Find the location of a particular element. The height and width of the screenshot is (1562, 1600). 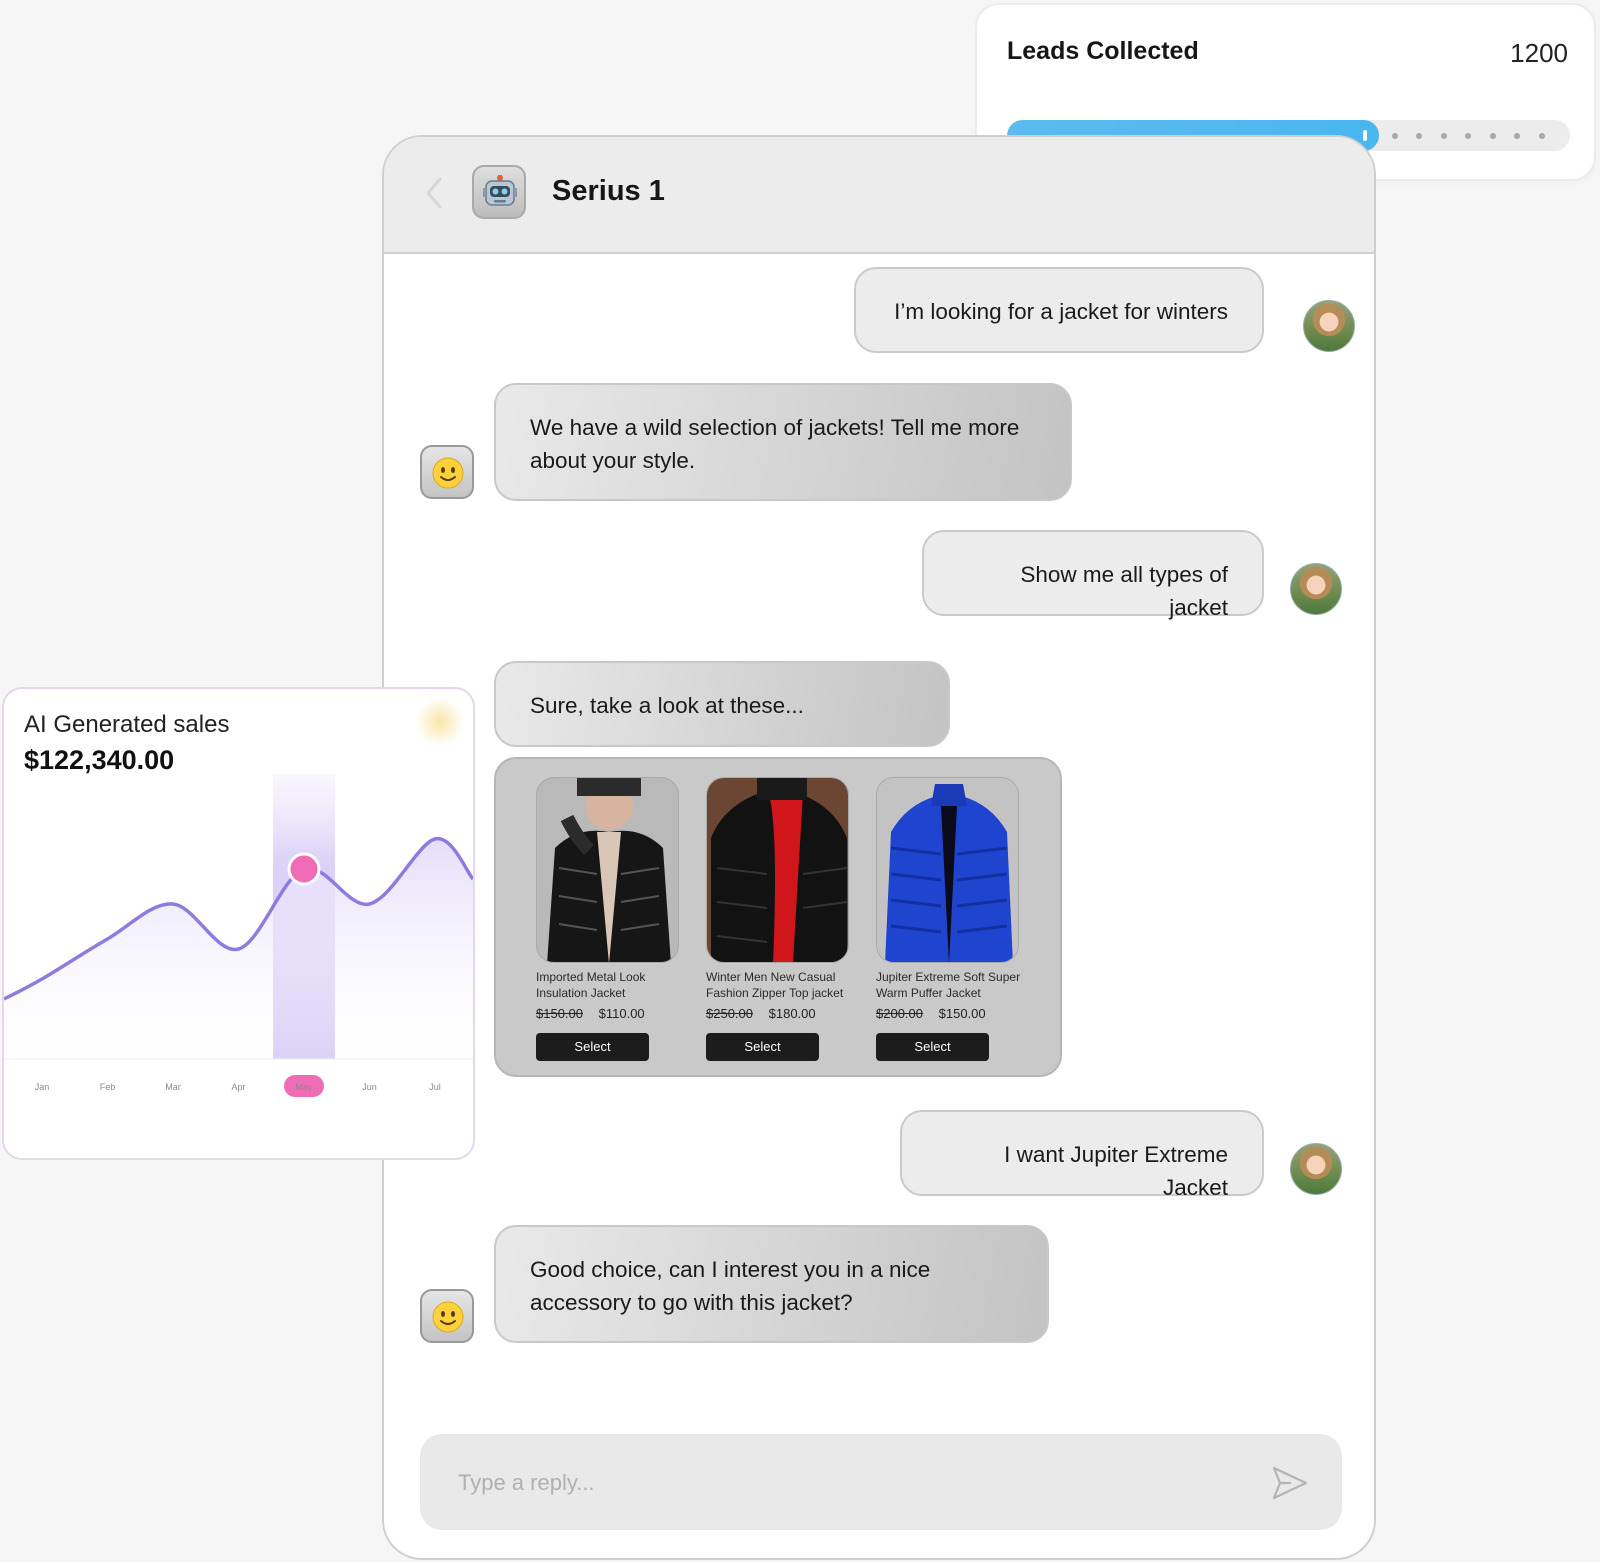

product-price: $200.00 $150.00 is located at coordinates (951, 1013).